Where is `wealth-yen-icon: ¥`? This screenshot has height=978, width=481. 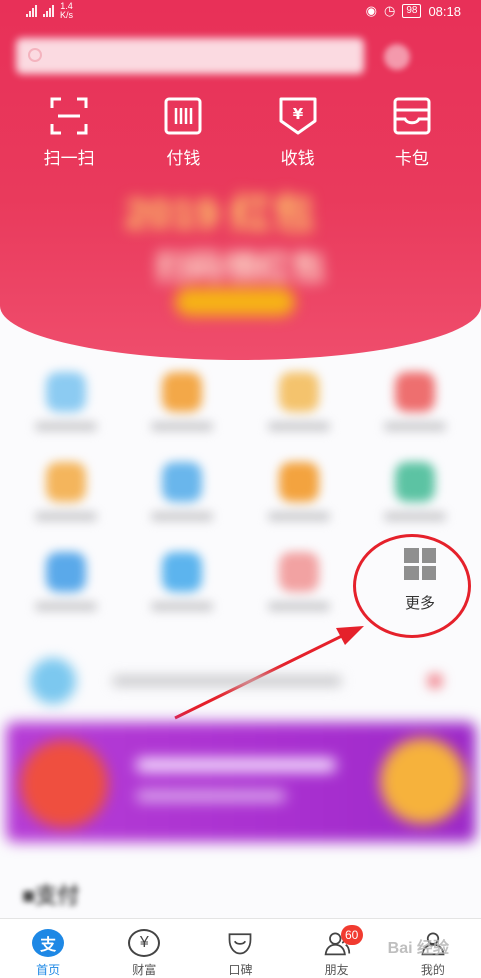
wealth-yen-icon: ¥ is located at coordinates (144, 943).